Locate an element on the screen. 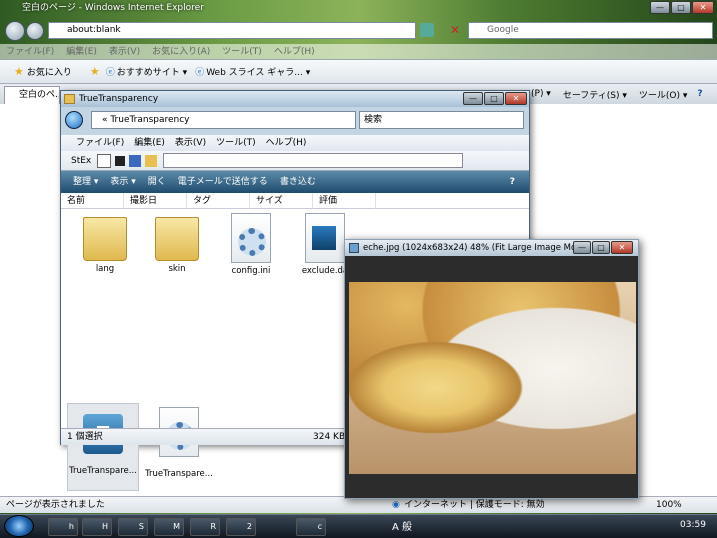 This screenshot has width=717, height=538. explorer-command-bar: 整理 ▾ 表示 ▾ 開く 電子メールで送信する 書き込む ? is located at coordinates (295, 182).